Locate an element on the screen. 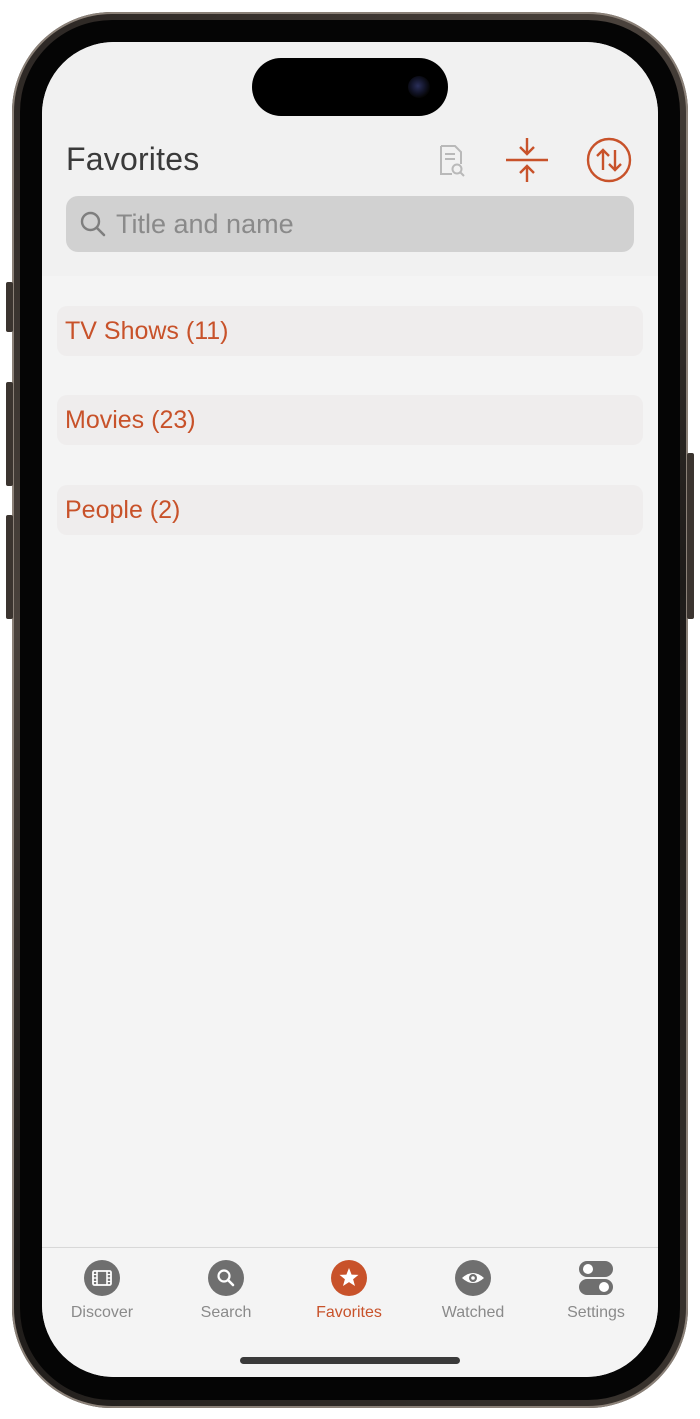 This screenshot has width=700, height=1419. tab-favorites: Favorites is located at coordinates (349, 1296).